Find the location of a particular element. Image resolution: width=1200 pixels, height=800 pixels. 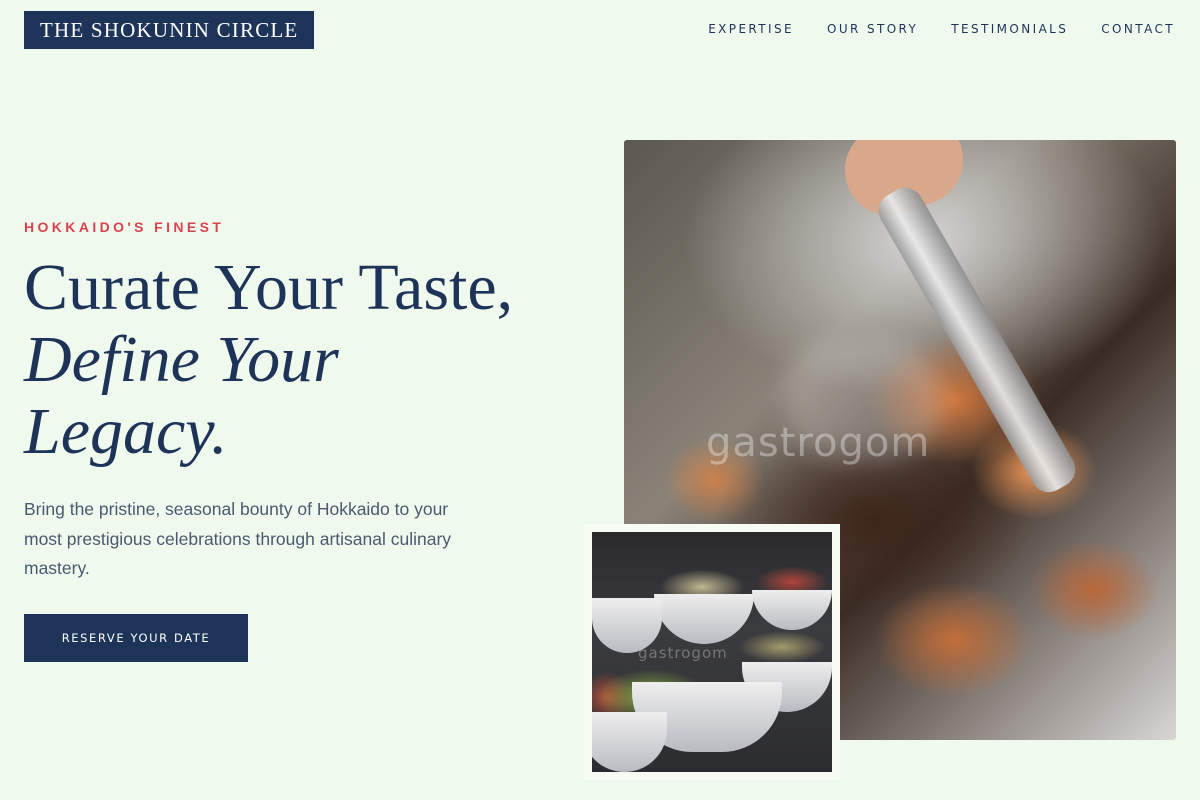

nav-link-expertise: EXPERTISE is located at coordinates (751, 29).